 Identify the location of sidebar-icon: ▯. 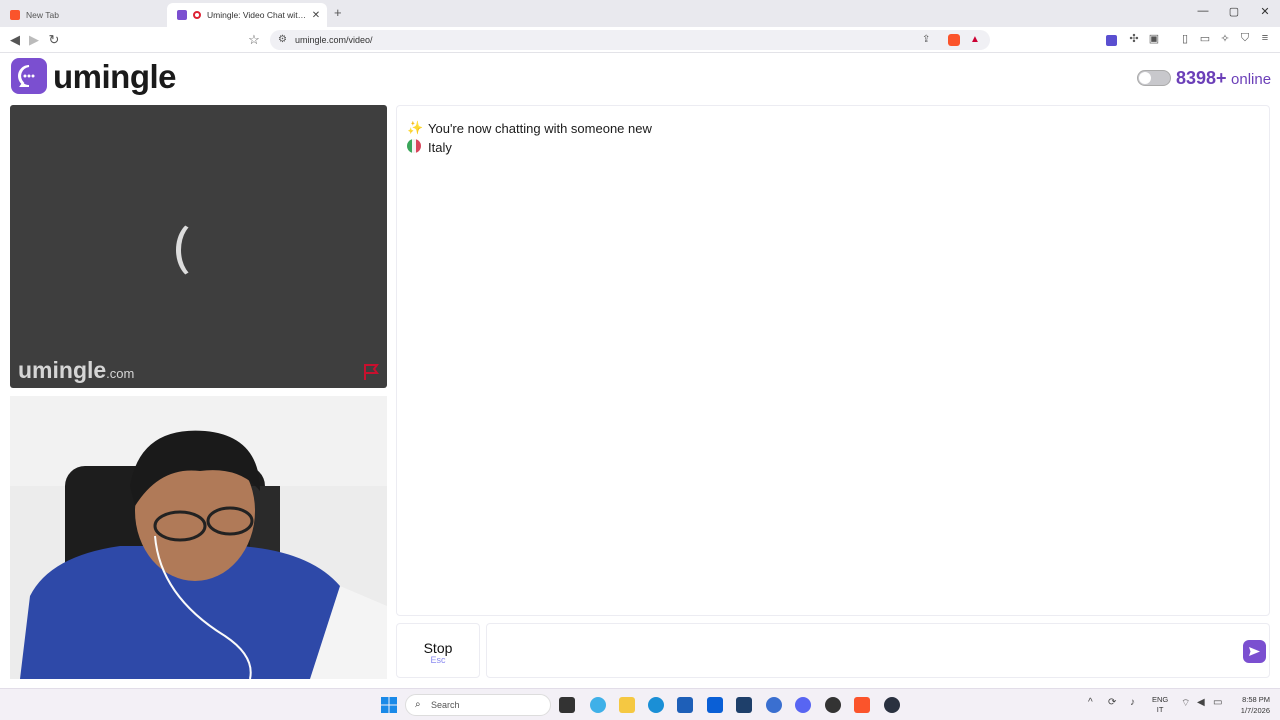
(1185, 38).